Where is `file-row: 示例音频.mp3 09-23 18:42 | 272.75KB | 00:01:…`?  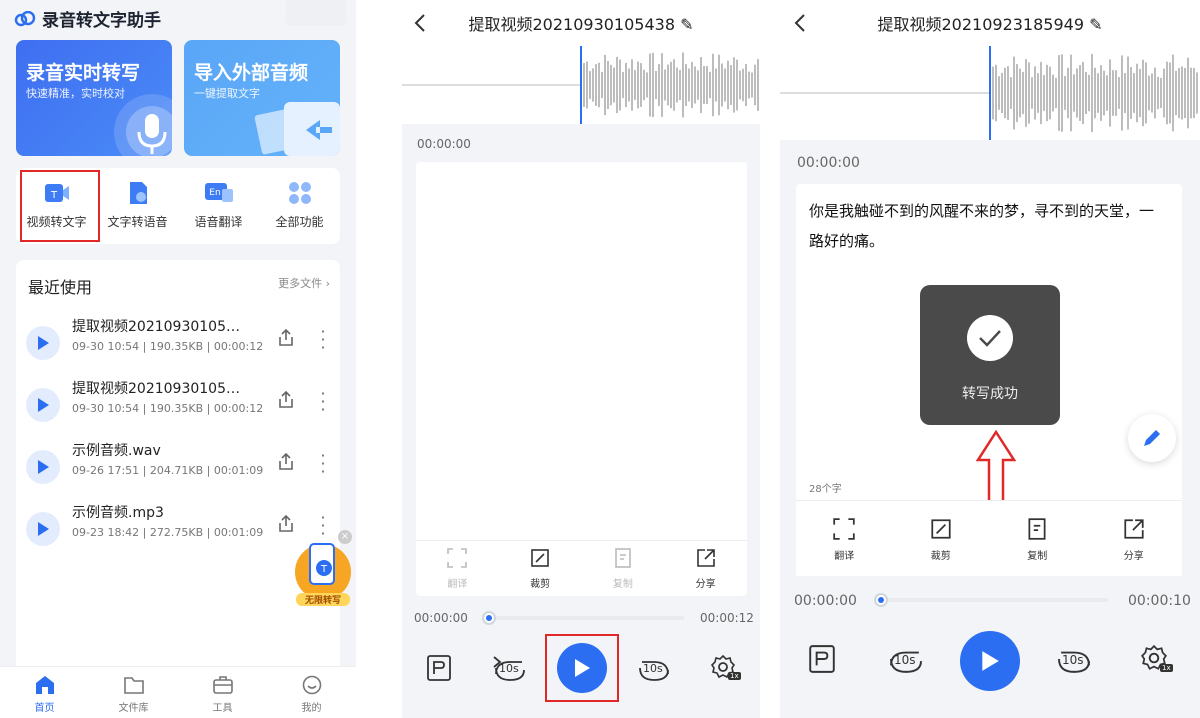
file-row: 示例音频.mp3 09-23 18:42 | 272.75KB | 00:01:… is located at coordinates (179, 527).